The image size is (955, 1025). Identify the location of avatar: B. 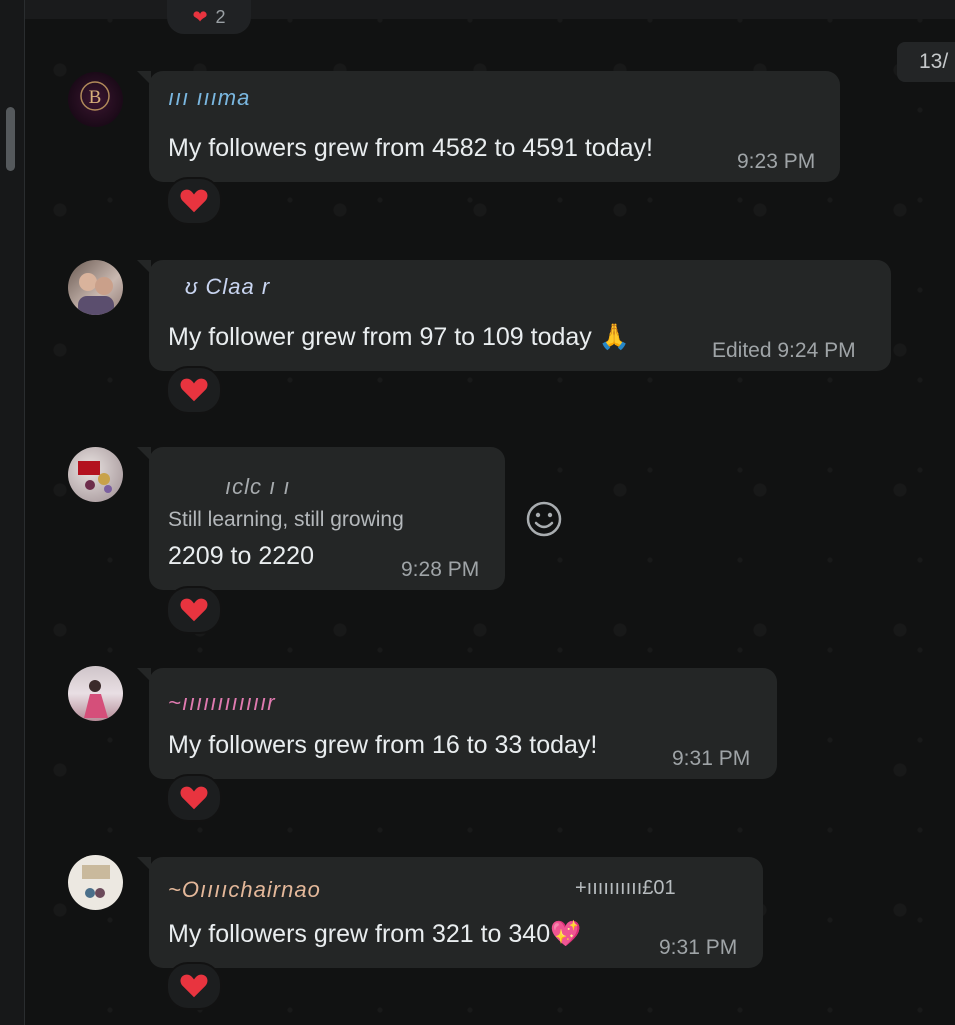
(95, 99).